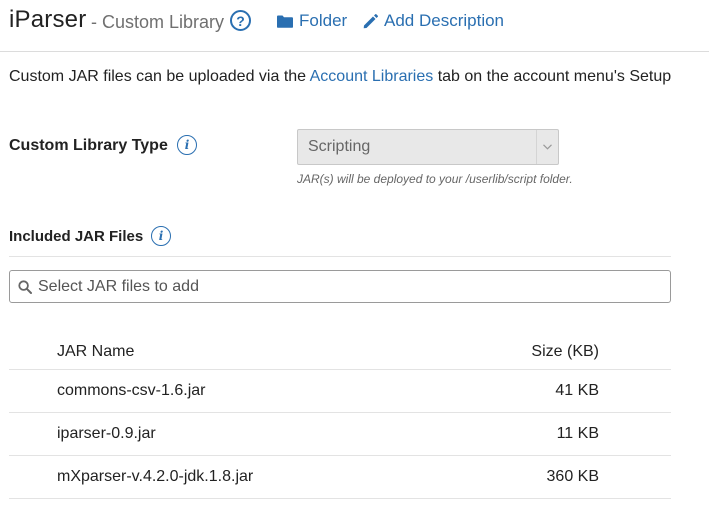  Describe the element at coordinates (340, 477) in the screenshot. I see `table-row: mXparser-v.4.2.0-jdk.1.8.jar 360 KB` at that location.